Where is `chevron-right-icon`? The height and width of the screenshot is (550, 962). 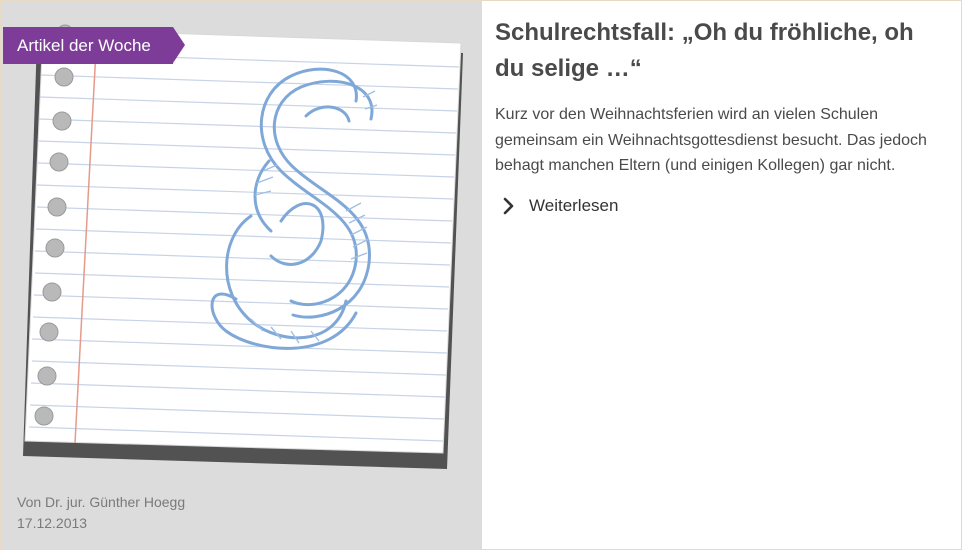 chevron-right-icon is located at coordinates (508, 205).